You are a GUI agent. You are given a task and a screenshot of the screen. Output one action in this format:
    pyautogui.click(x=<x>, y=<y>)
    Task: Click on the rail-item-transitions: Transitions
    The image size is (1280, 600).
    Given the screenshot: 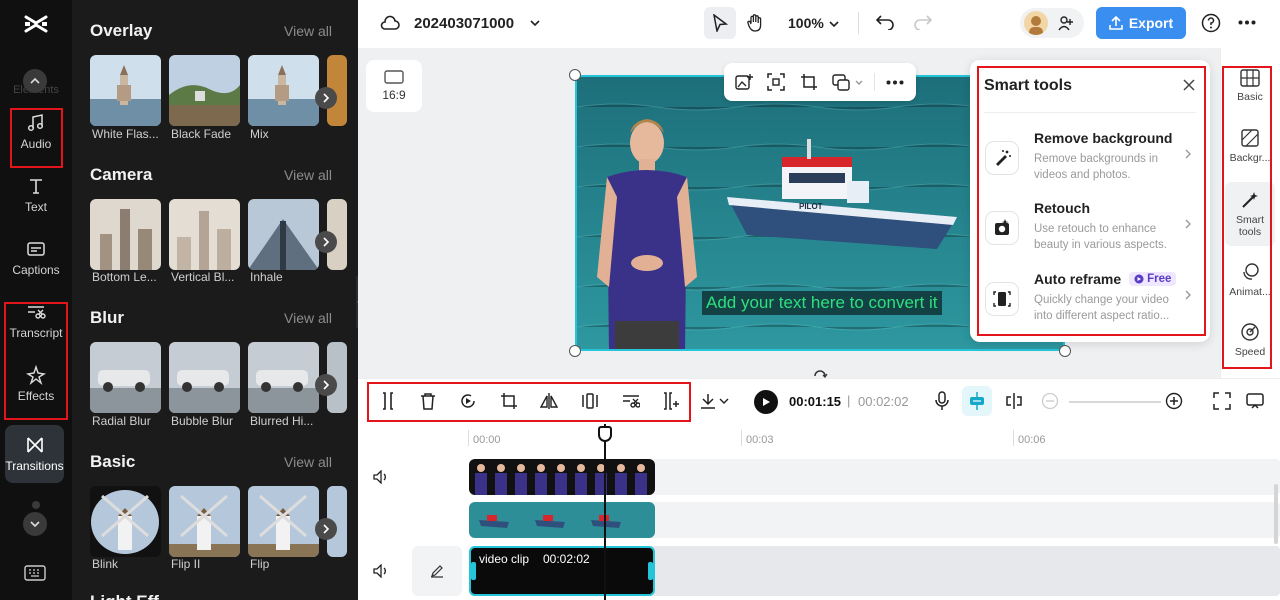 What is the action you would take?
    pyautogui.click(x=34, y=454)
    